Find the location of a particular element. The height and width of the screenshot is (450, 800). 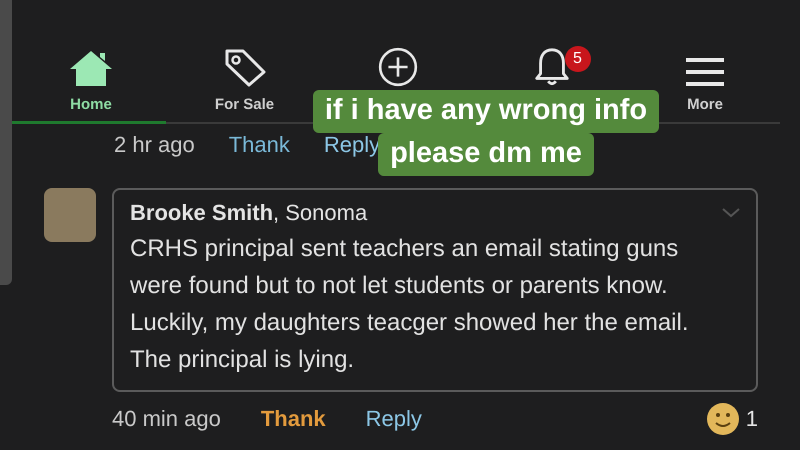

smiley-icon is located at coordinates (723, 419).